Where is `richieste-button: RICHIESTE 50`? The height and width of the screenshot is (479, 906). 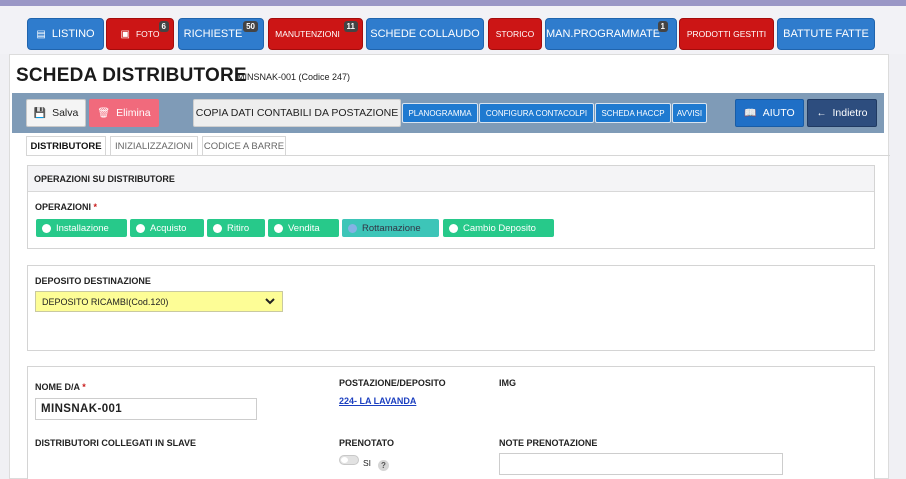 richieste-button: RICHIESTE 50 is located at coordinates (221, 34).